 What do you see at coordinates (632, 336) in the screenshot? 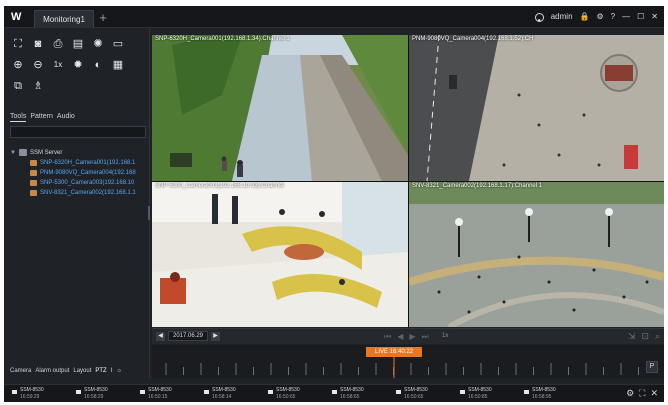
I see `export-icon: ⇲` at bounding box center [632, 336].